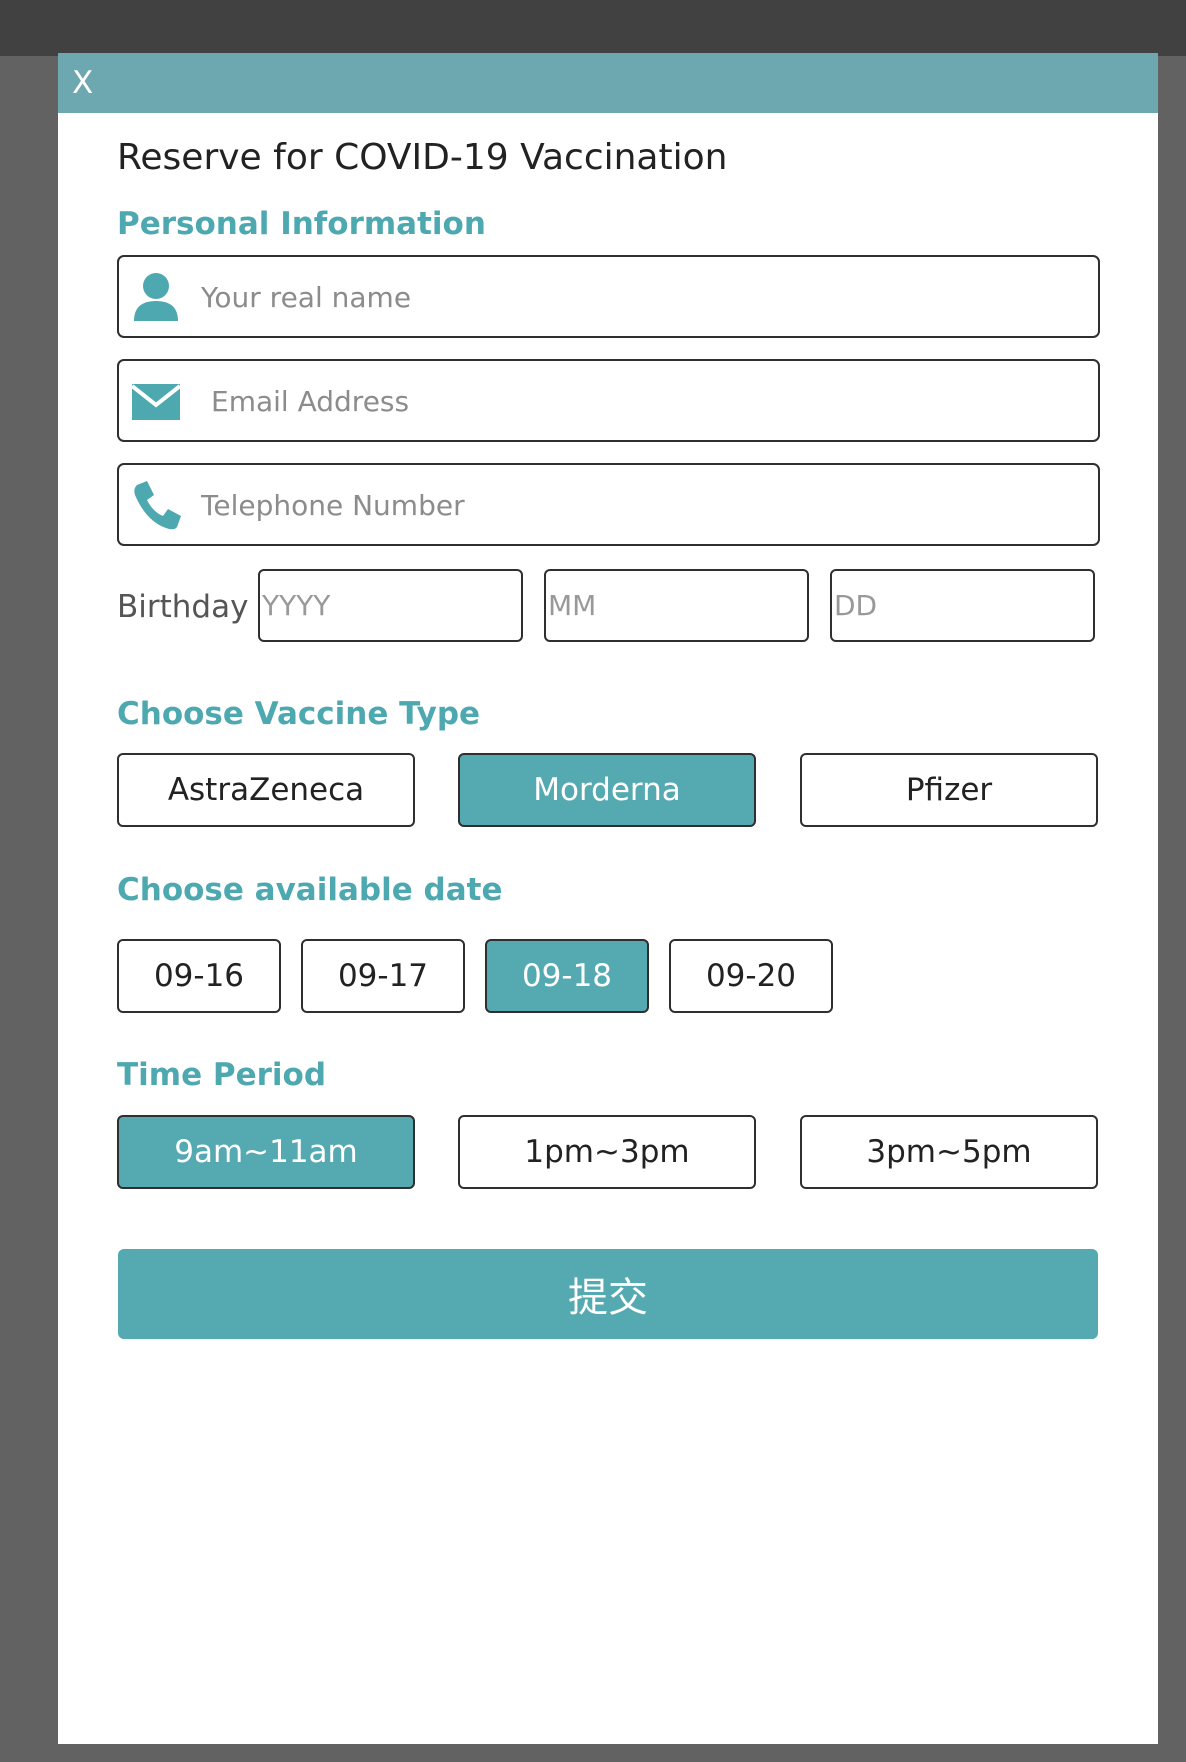  Describe the element at coordinates (266, 1152) in the screenshot. I see `time-option-9am-11am: 9am~11am` at that location.